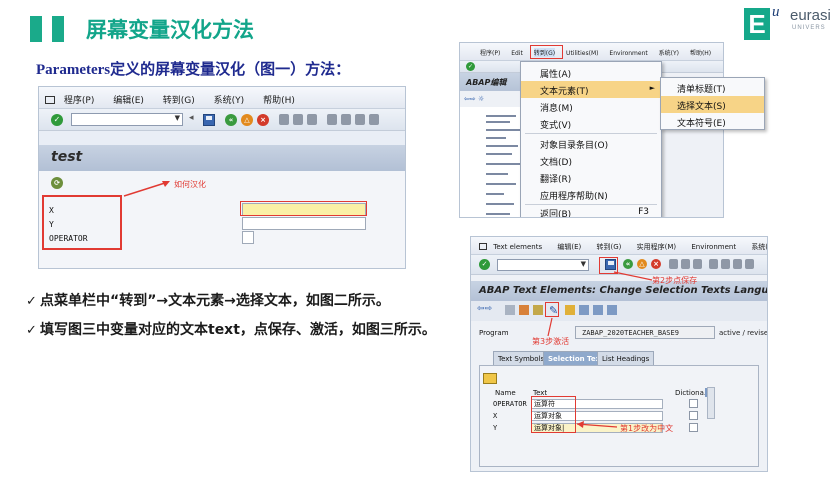  What do you see at coordinates (538, 310) in the screenshot?
I see `activate-icon` at bounding box center [538, 310].